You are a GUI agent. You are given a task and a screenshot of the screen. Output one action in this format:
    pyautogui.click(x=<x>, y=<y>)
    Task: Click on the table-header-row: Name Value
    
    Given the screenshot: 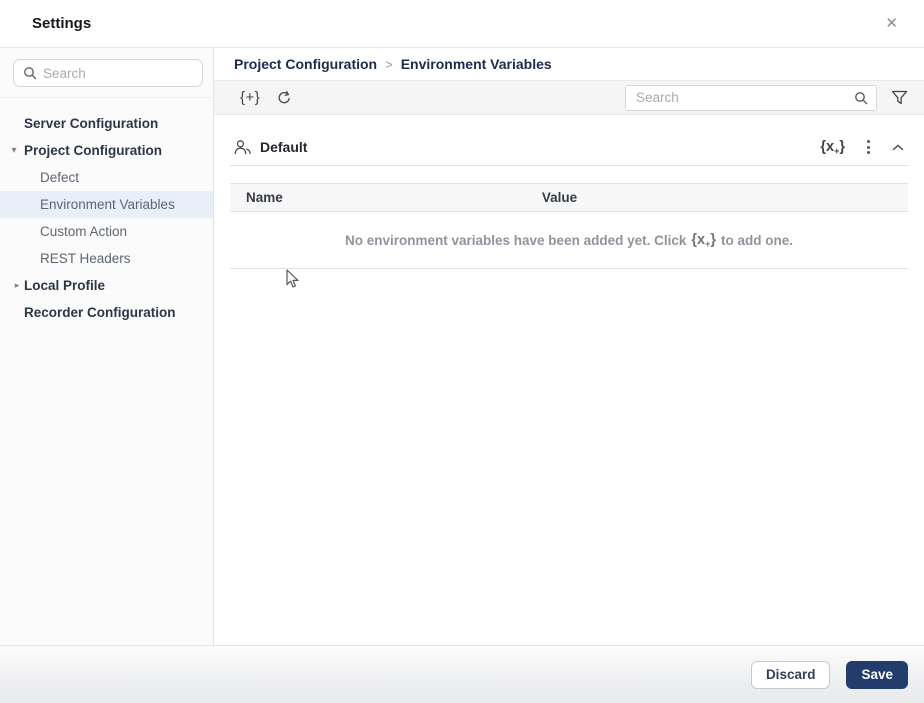 What is the action you would take?
    pyautogui.click(x=569, y=197)
    